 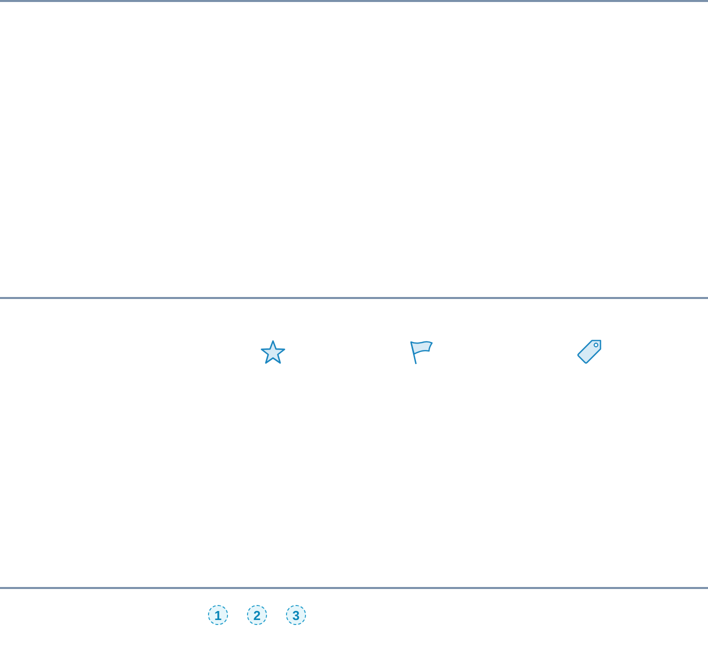 What do you see at coordinates (296, 615) in the screenshot?
I see `number-badge: 3` at bounding box center [296, 615].